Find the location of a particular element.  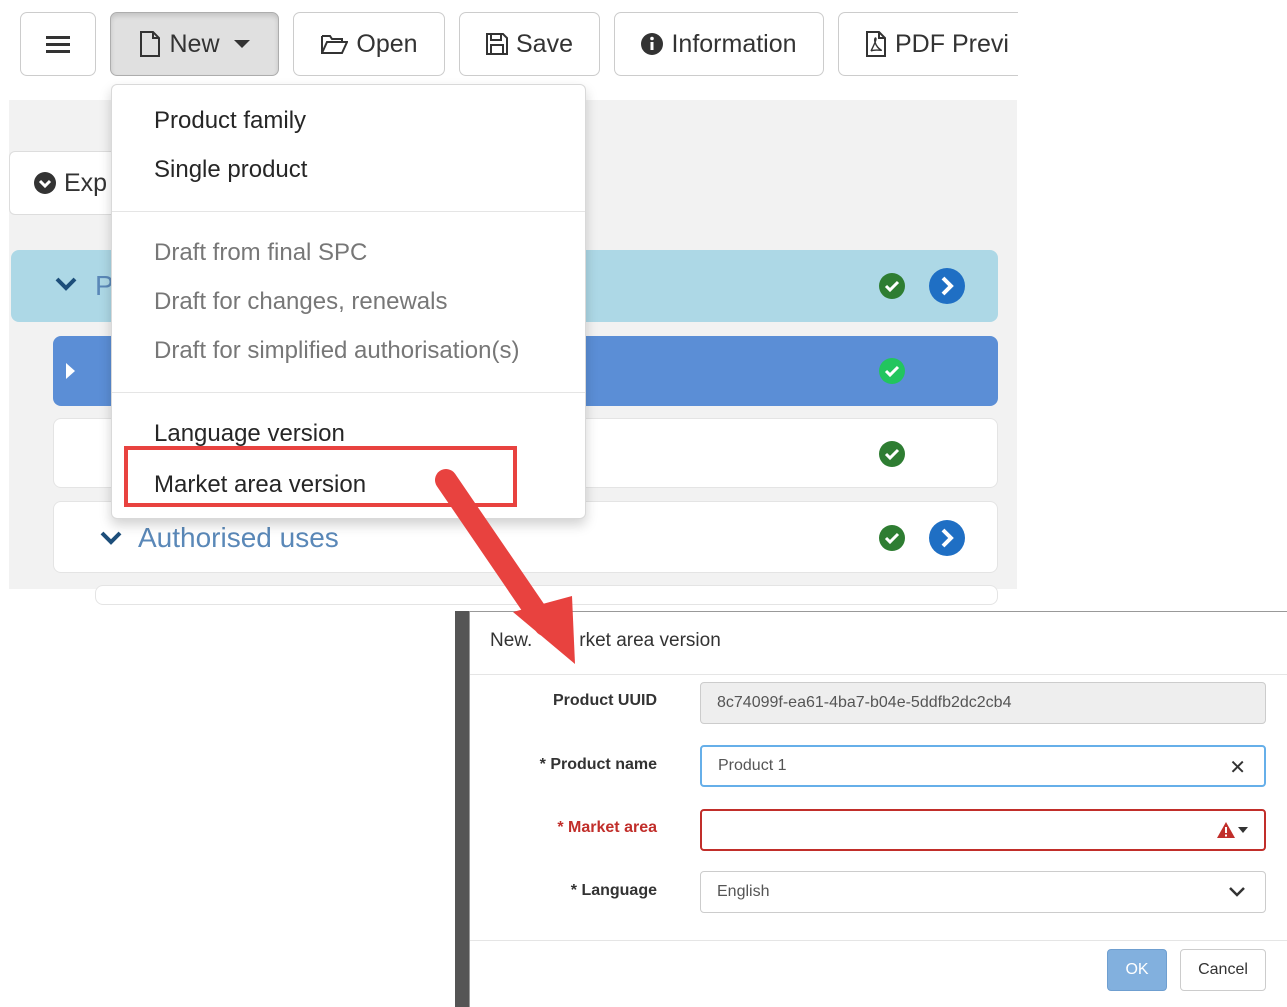

menu-item-draft-for-changes: Draft for changes, renewals is located at coordinates (301, 301).